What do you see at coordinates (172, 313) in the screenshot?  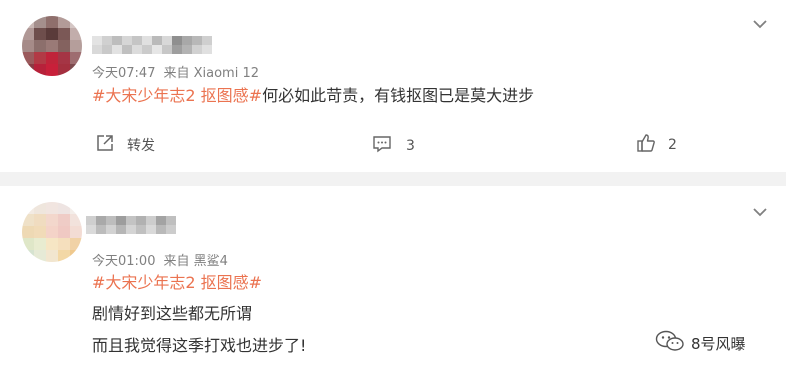 I see `comment-line: 剧情好到这些都无所谓` at bounding box center [172, 313].